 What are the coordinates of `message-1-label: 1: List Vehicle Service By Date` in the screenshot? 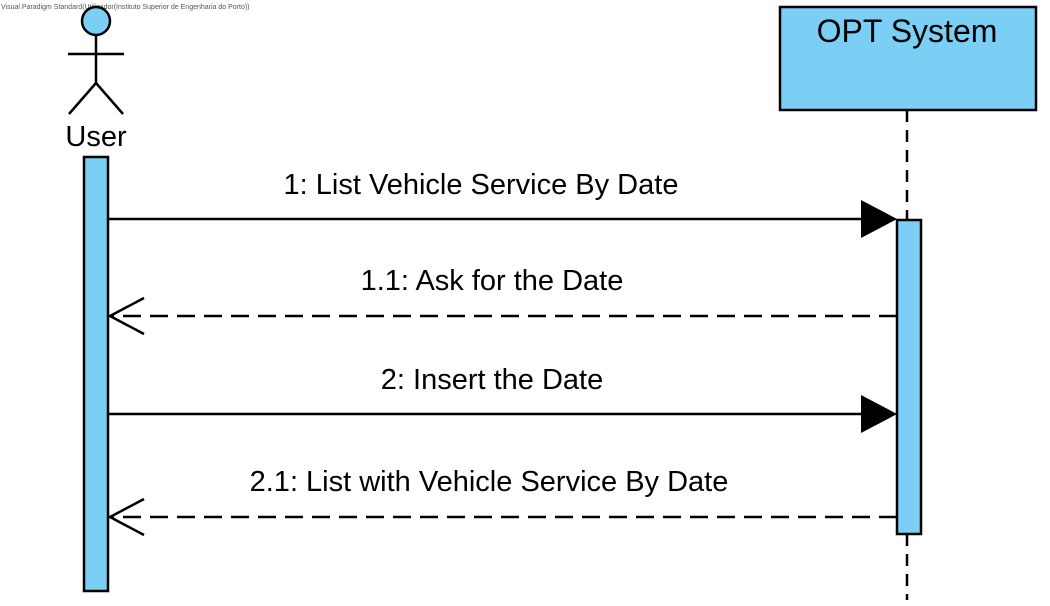 It's located at (481, 185).